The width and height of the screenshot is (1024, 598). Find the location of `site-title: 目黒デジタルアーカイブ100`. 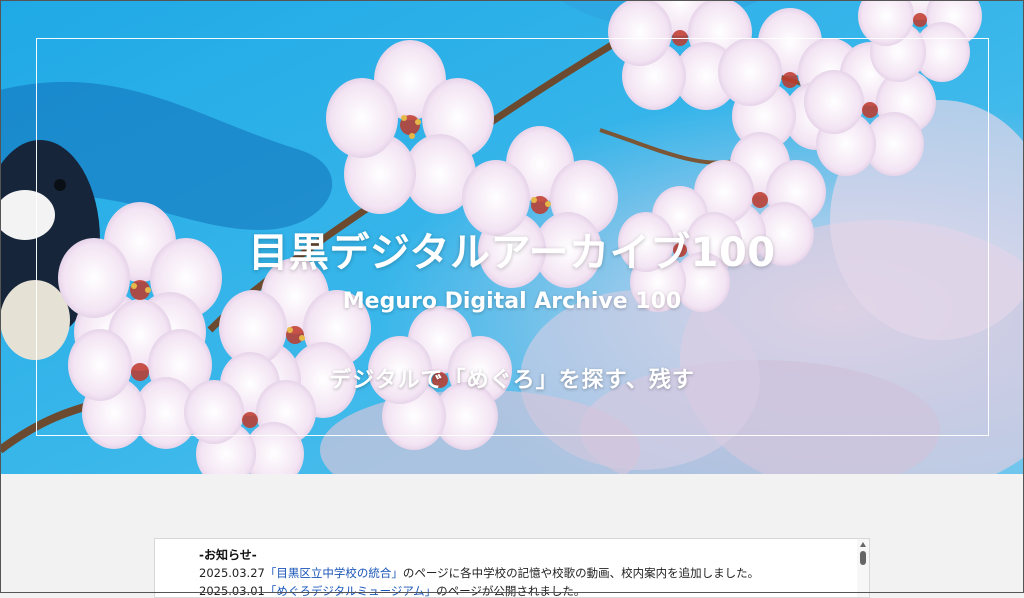

site-title: 目黒デジタルアーカイブ100 is located at coordinates (512, 253).